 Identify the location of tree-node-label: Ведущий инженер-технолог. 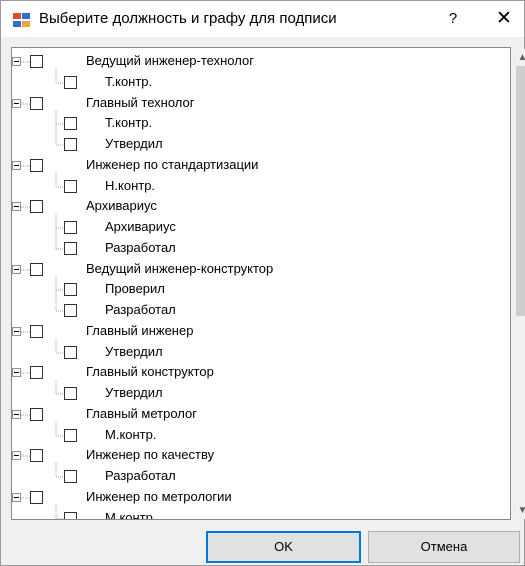
(170, 61).